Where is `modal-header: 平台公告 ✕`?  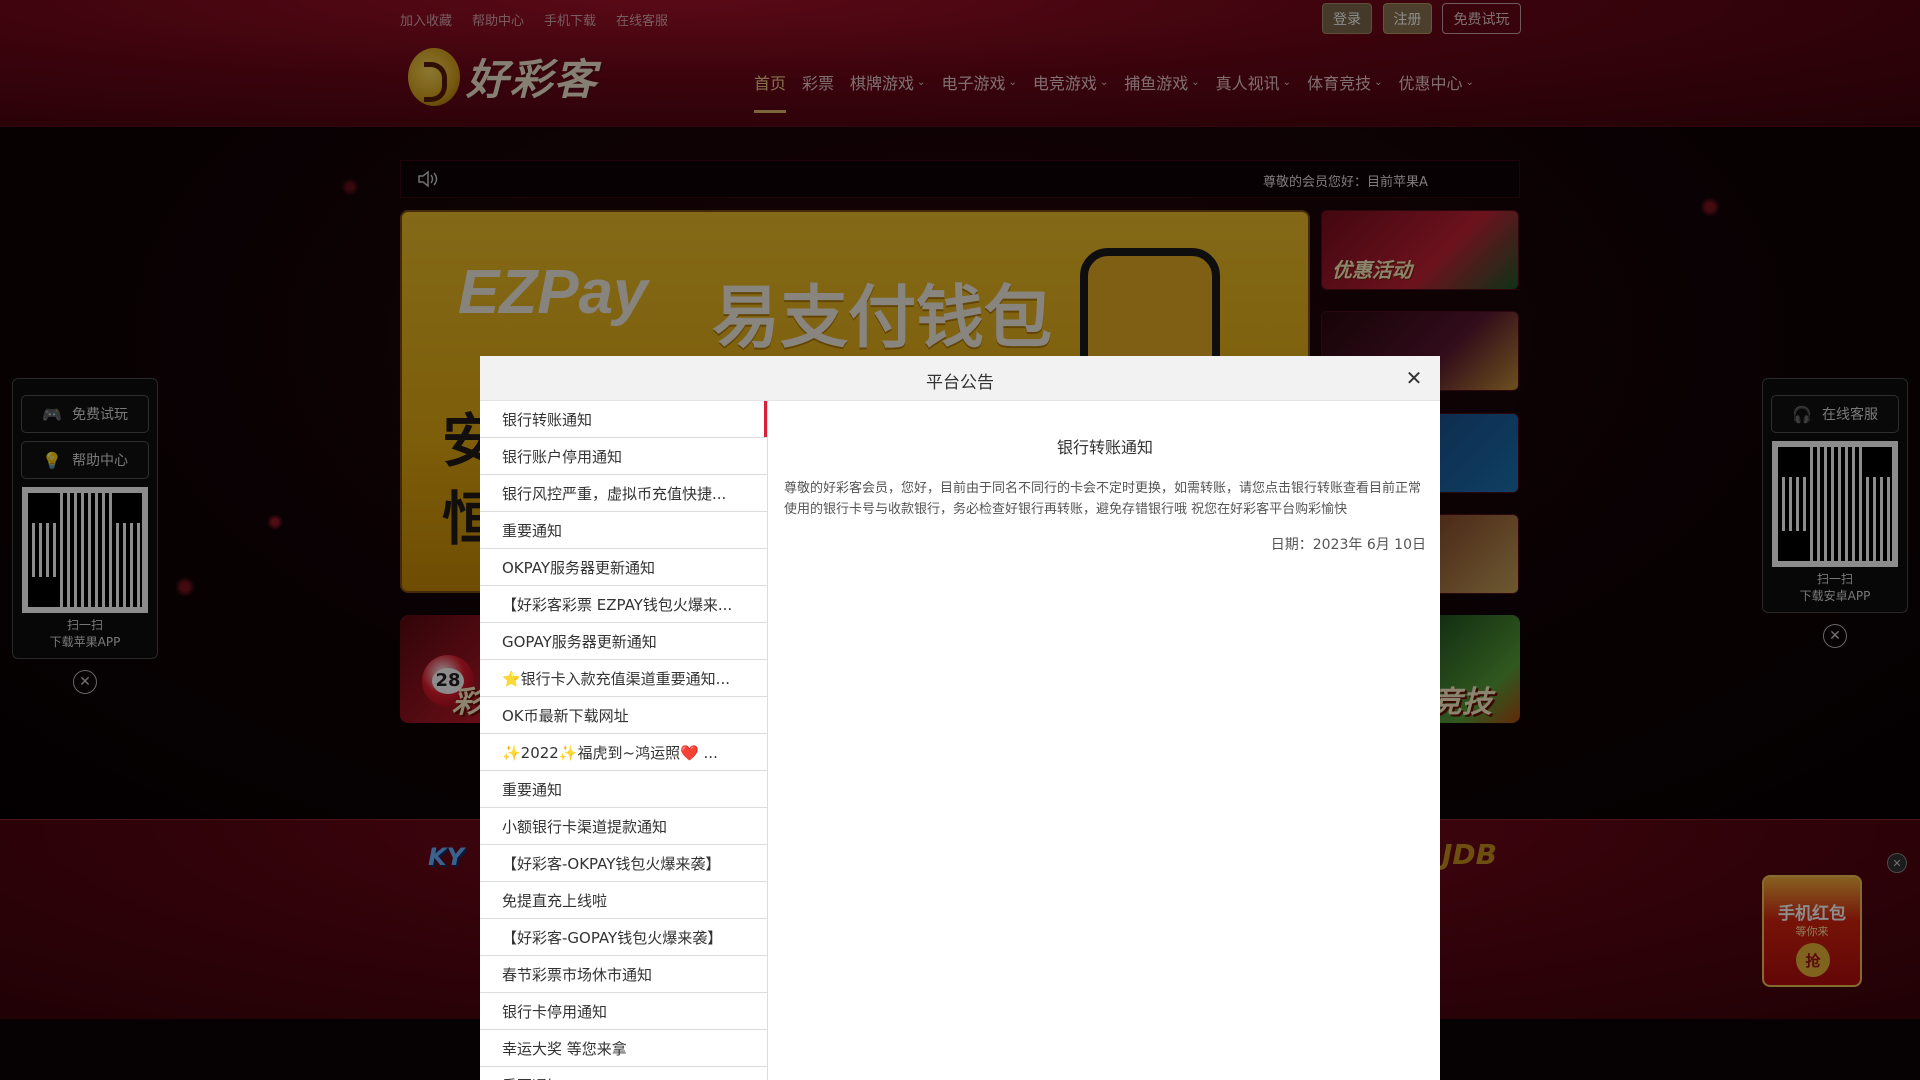 modal-header: 平台公告 ✕ is located at coordinates (960, 378).